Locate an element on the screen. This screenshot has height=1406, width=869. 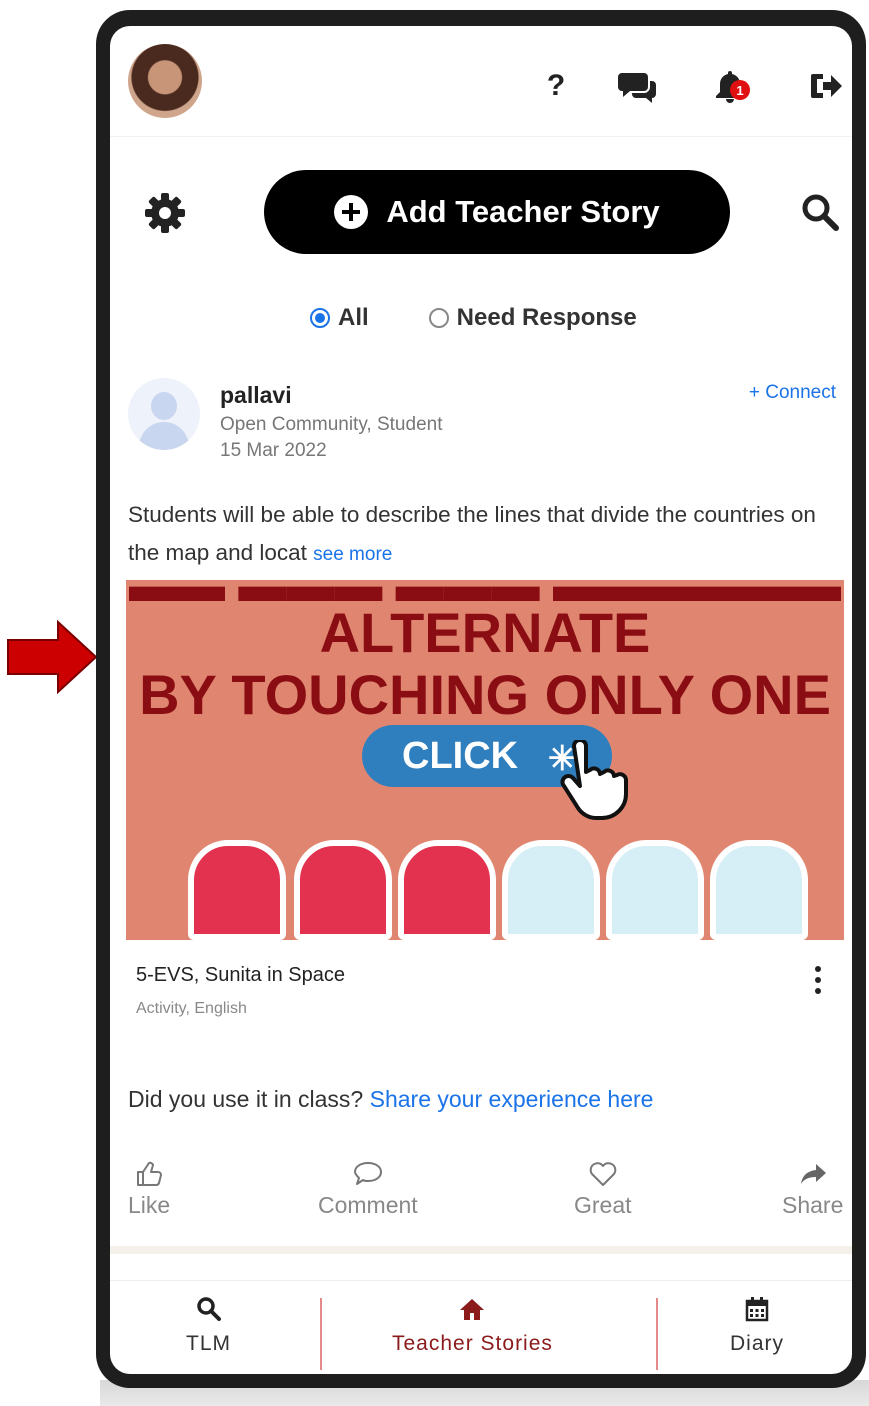
connect-button: + Connect is located at coordinates (792, 393).